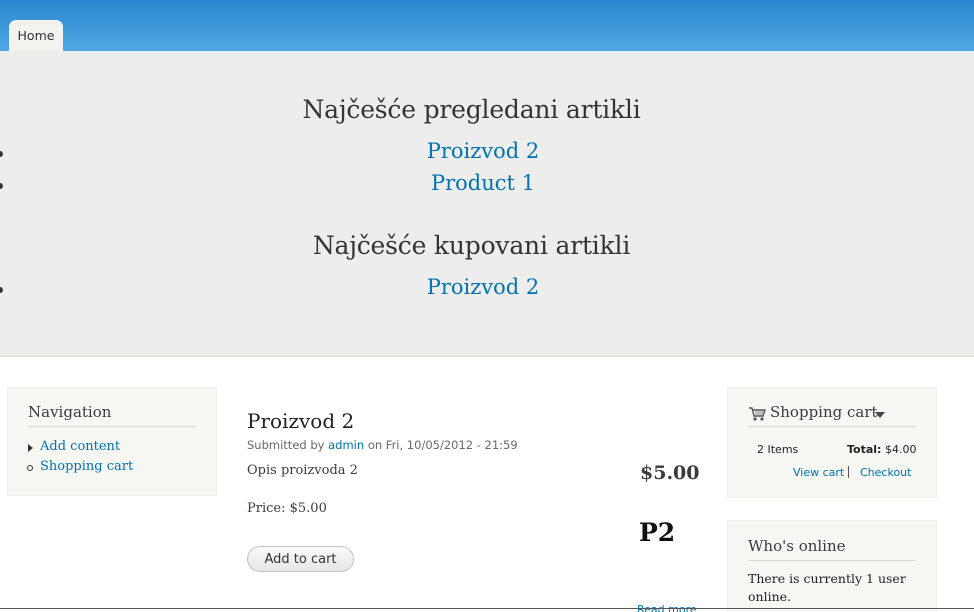  Describe the element at coordinates (864, 449) in the screenshot. I see `cart-total-label: Total:` at that location.